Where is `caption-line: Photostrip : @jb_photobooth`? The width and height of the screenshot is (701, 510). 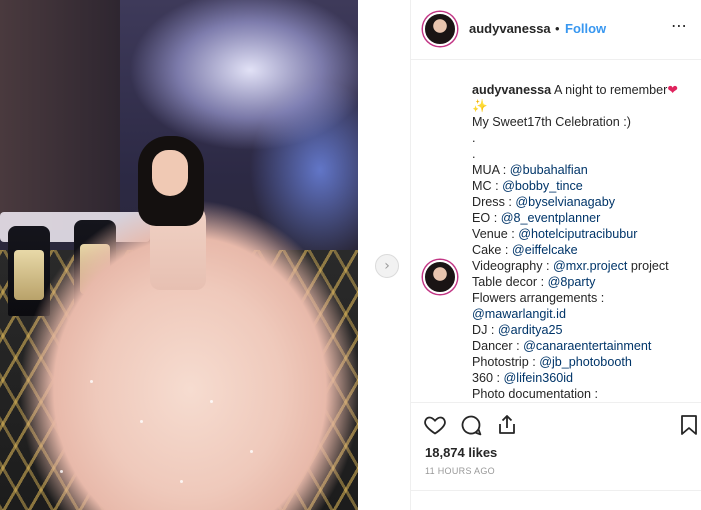 caption-line: Photostrip : @jb_photobooth is located at coordinates (583, 362).